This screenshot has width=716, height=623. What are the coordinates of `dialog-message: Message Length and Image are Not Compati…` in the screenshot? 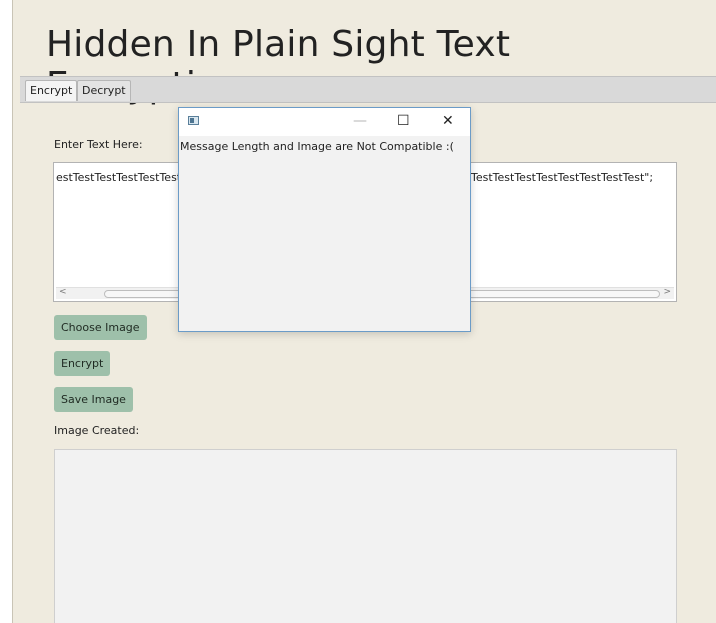 It's located at (317, 146).